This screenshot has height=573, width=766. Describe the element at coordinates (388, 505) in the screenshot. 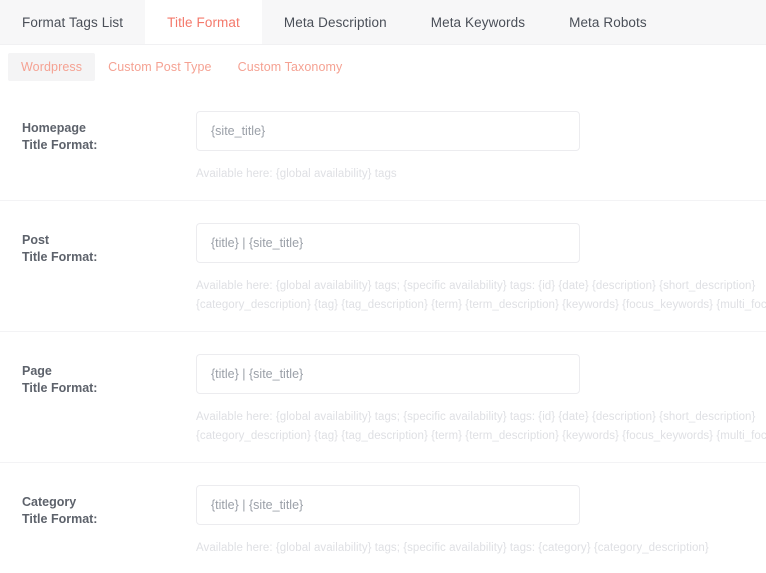

I see `category-title-format-input` at that location.